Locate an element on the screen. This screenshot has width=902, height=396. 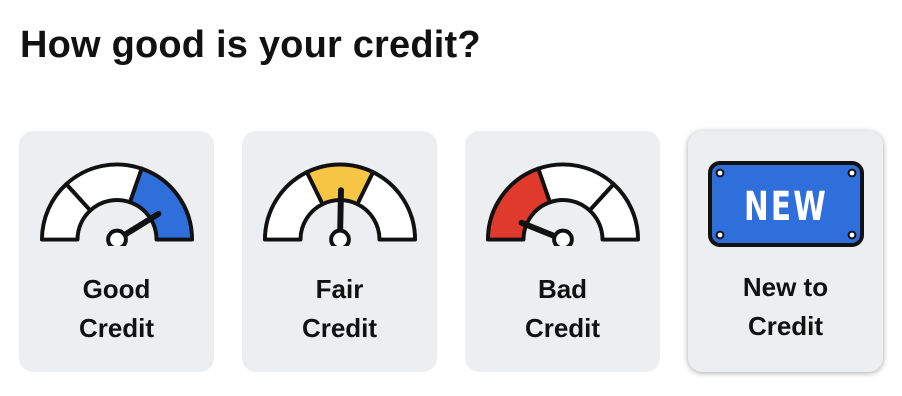
option-good-credit: Good Credit is located at coordinates (116, 251).